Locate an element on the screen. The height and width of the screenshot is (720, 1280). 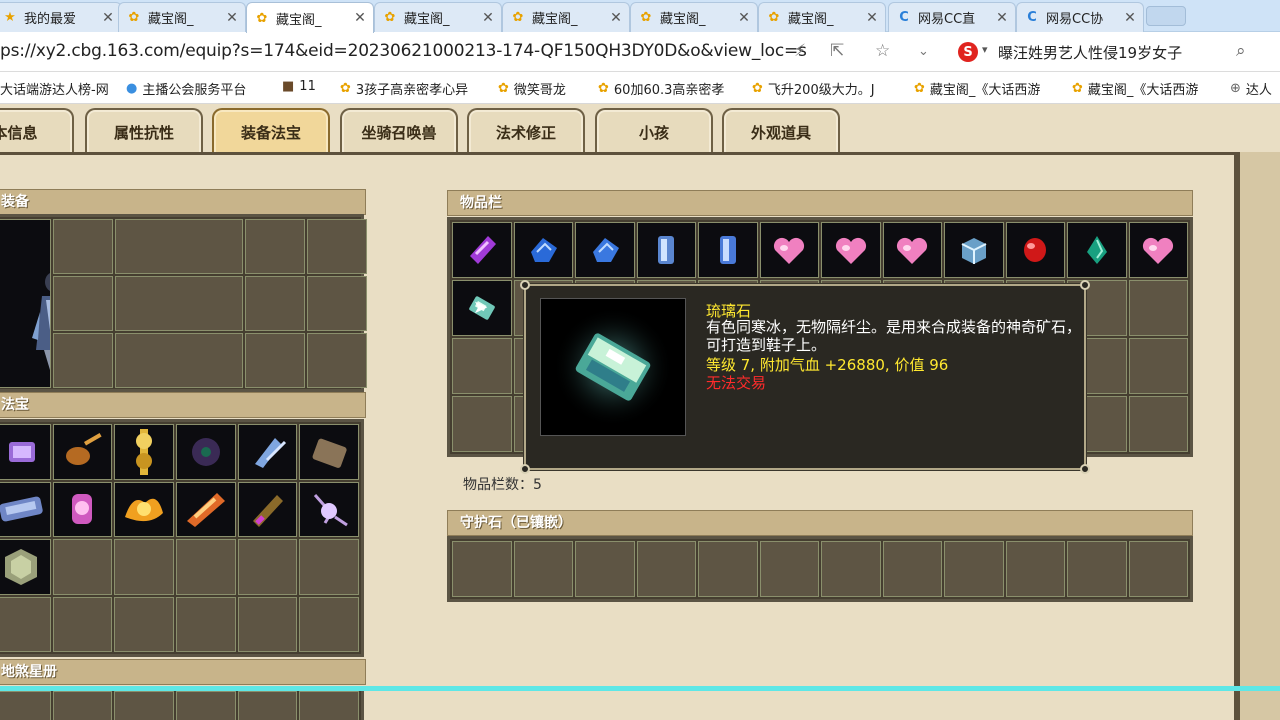
browser-tab-cc-1: C 网易CC直 ✕ is located at coordinates (952, 17).